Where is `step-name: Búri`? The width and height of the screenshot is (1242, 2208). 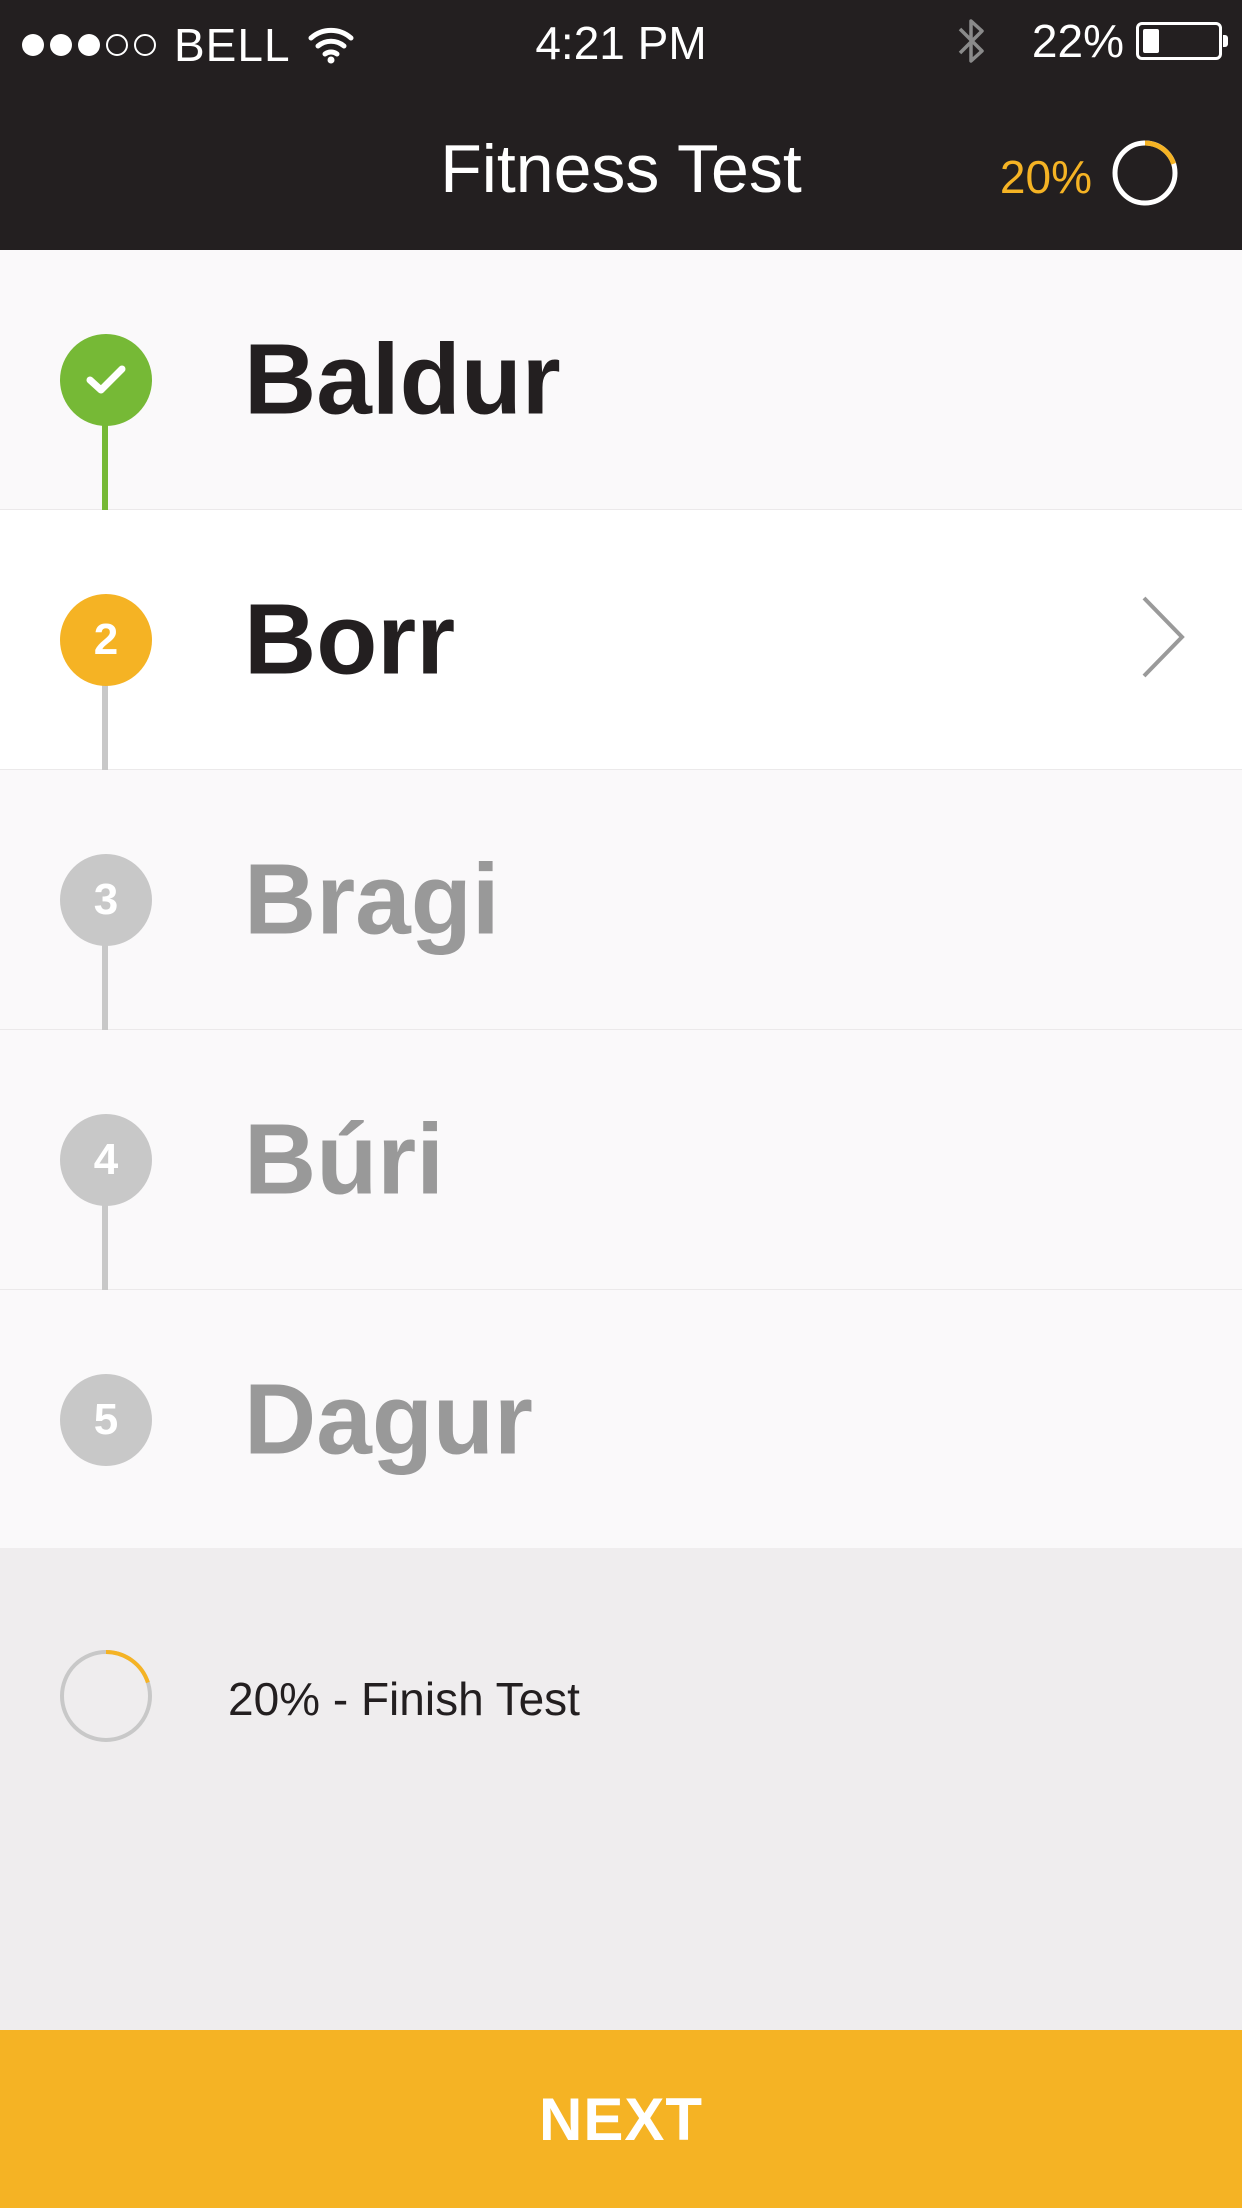 step-name: Búri is located at coordinates (344, 1159).